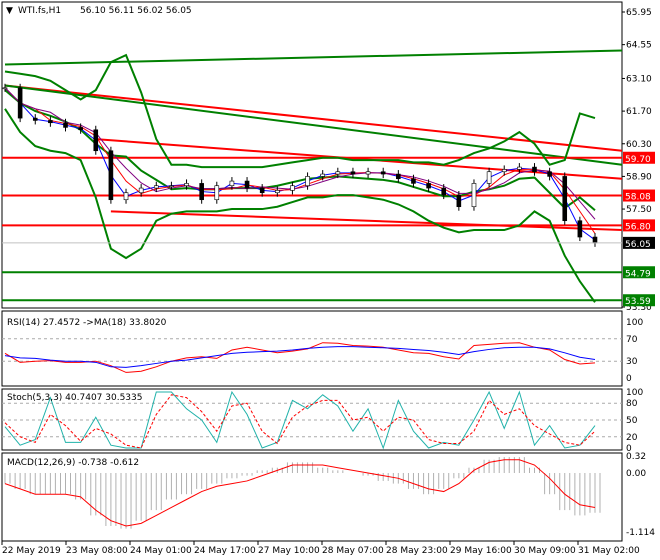 The image size is (660, 560). I want to click on rsi-tick-label: 30, so click(632, 362).